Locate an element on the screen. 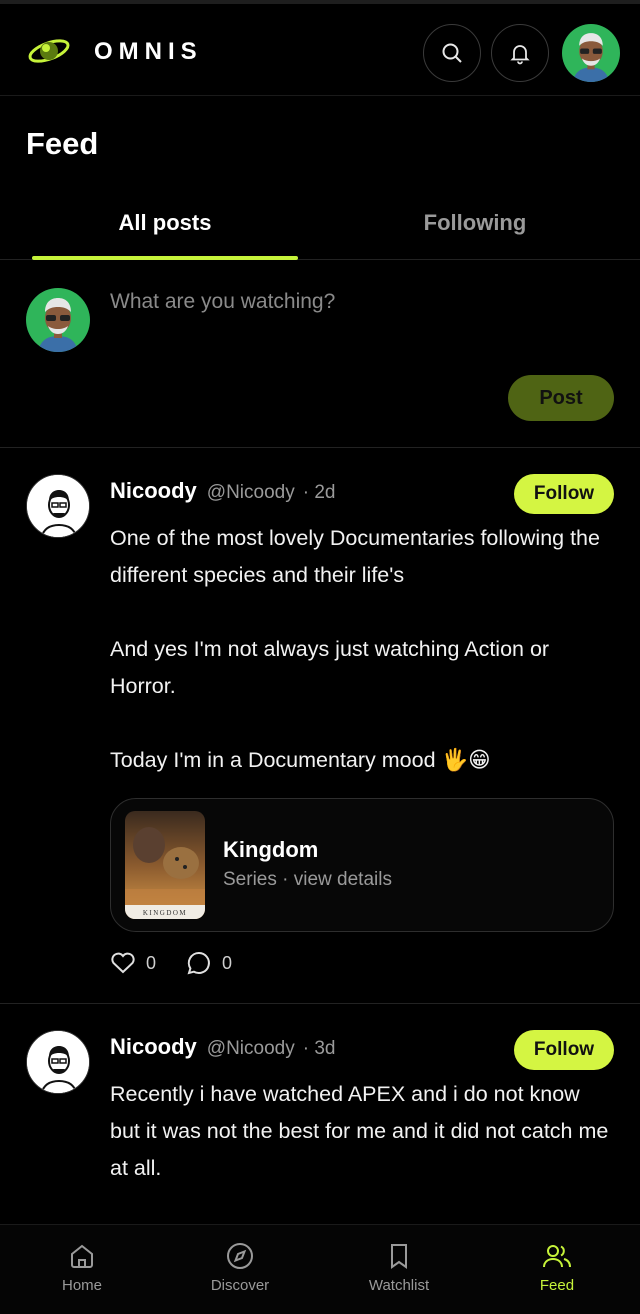 This screenshot has height=1314, width=640. media-title: Kingdom is located at coordinates (271, 849).